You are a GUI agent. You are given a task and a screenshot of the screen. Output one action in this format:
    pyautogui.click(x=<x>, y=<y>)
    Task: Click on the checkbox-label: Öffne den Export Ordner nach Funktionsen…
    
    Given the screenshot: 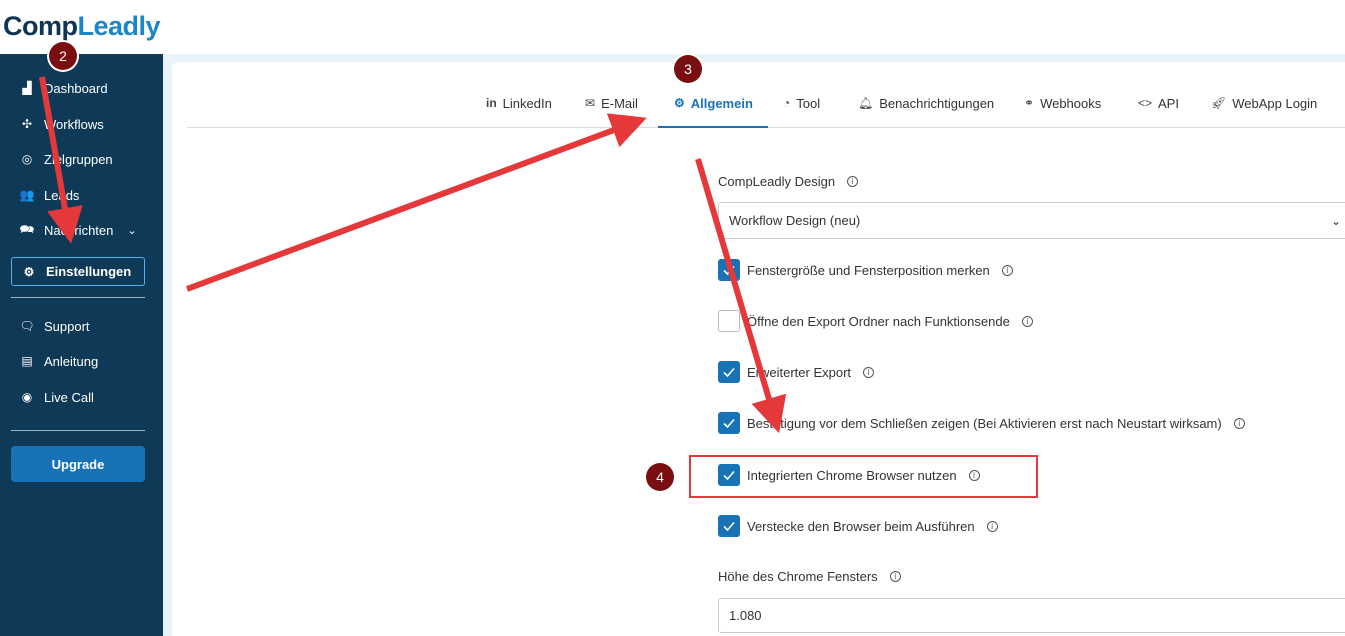 What is the action you would take?
    pyautogui.click(x=878, y=321)
    